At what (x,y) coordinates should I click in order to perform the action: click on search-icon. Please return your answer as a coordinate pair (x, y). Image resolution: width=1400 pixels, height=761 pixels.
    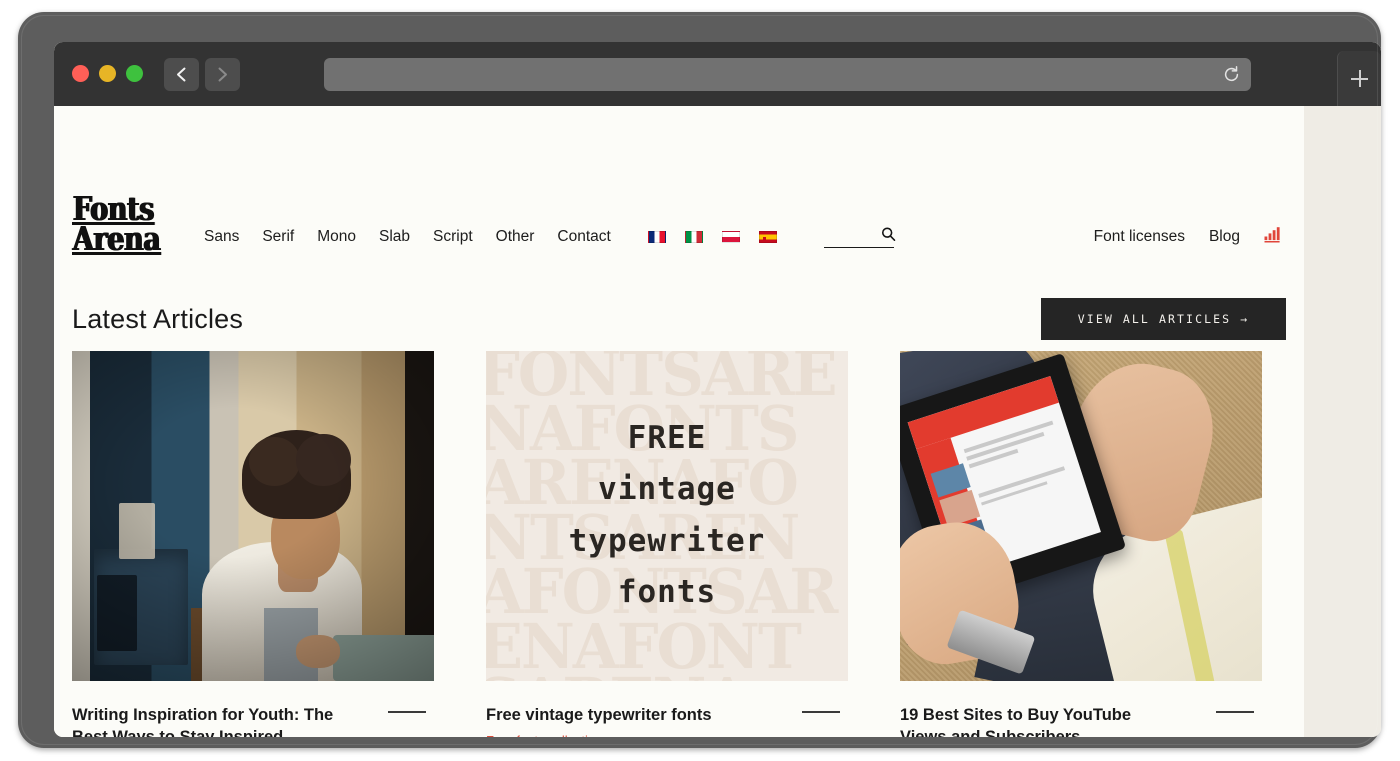
    Looking at the image, I should click on (888, 234).